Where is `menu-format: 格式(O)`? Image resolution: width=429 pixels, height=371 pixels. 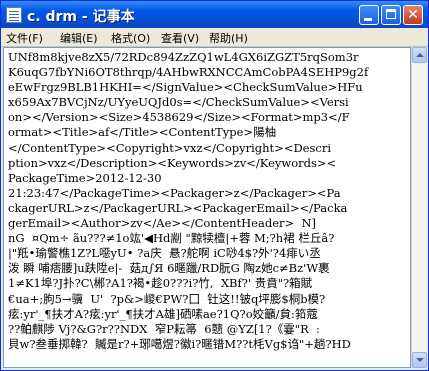 menu-format: 格式(O) is located at coordinates (130, 38).